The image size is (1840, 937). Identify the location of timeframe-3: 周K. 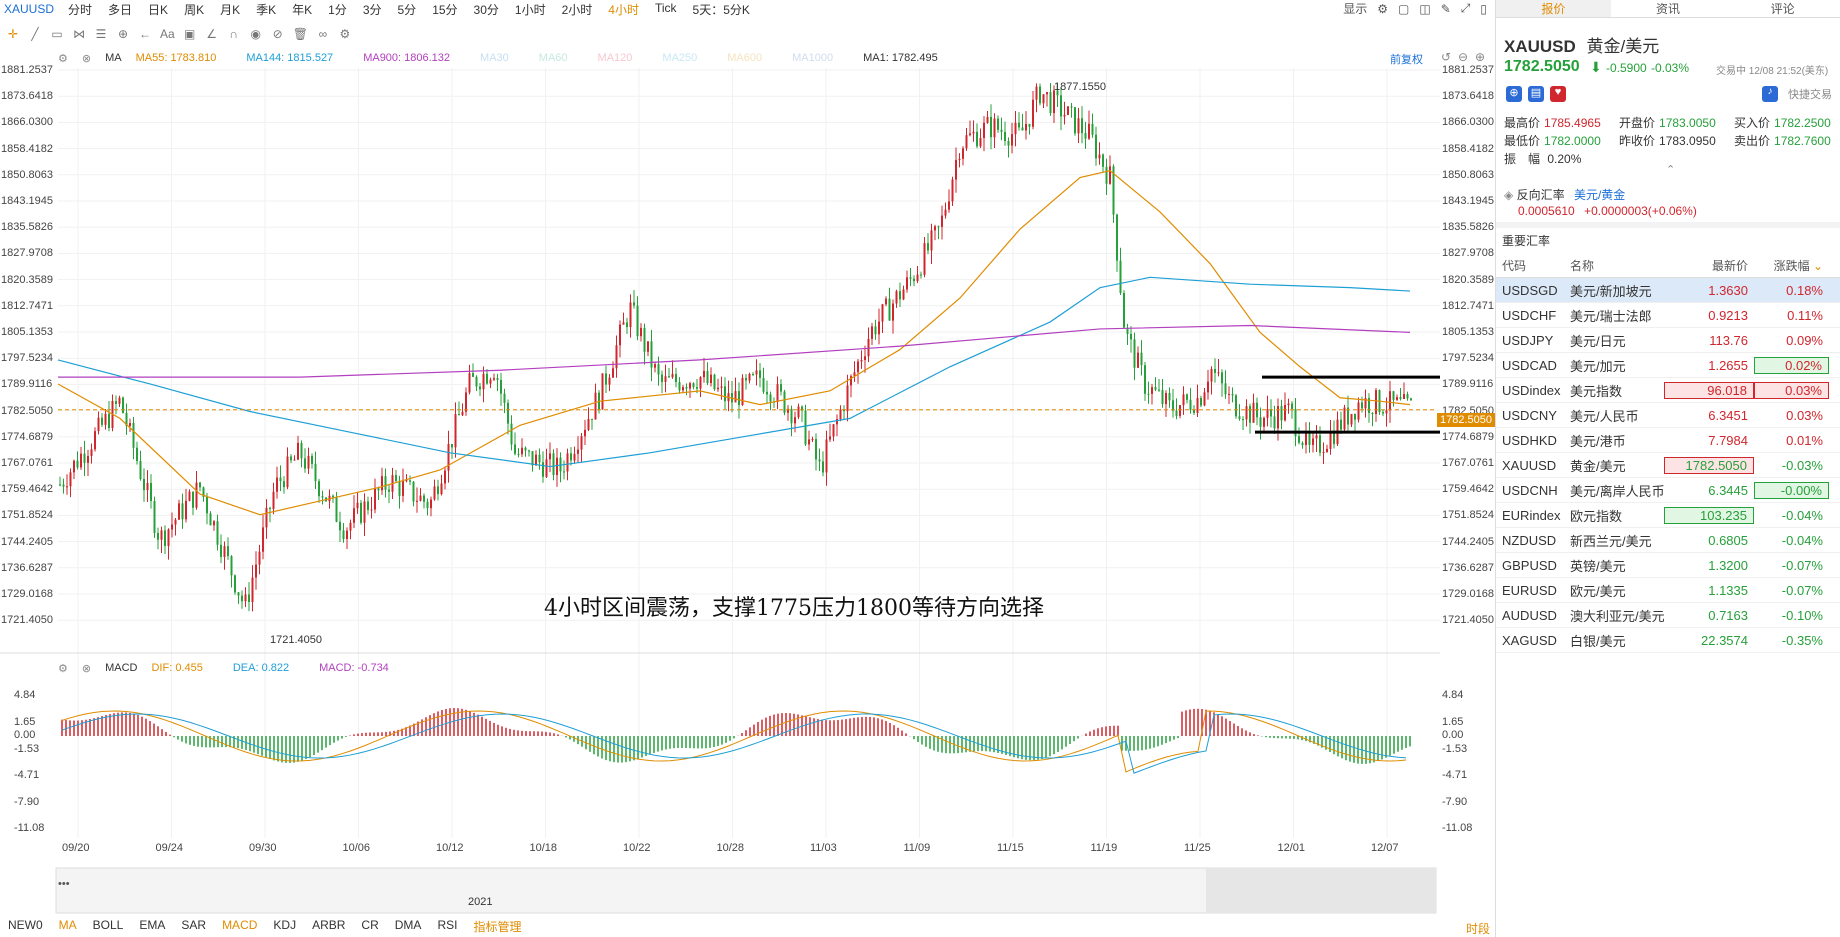
(194, 9).